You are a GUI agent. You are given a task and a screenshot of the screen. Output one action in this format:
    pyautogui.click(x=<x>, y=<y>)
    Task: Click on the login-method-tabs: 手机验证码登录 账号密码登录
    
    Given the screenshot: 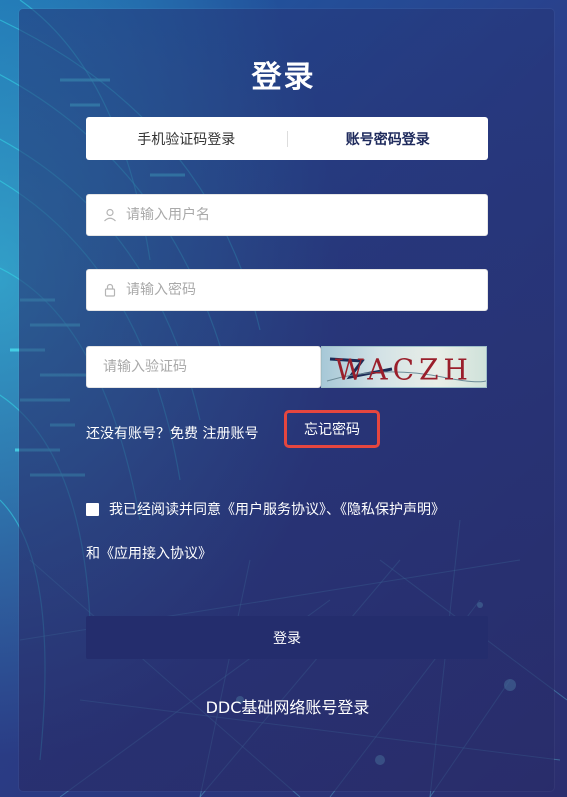 What is the action you would take?
    pyautogui.click(x=287, y=138)
    